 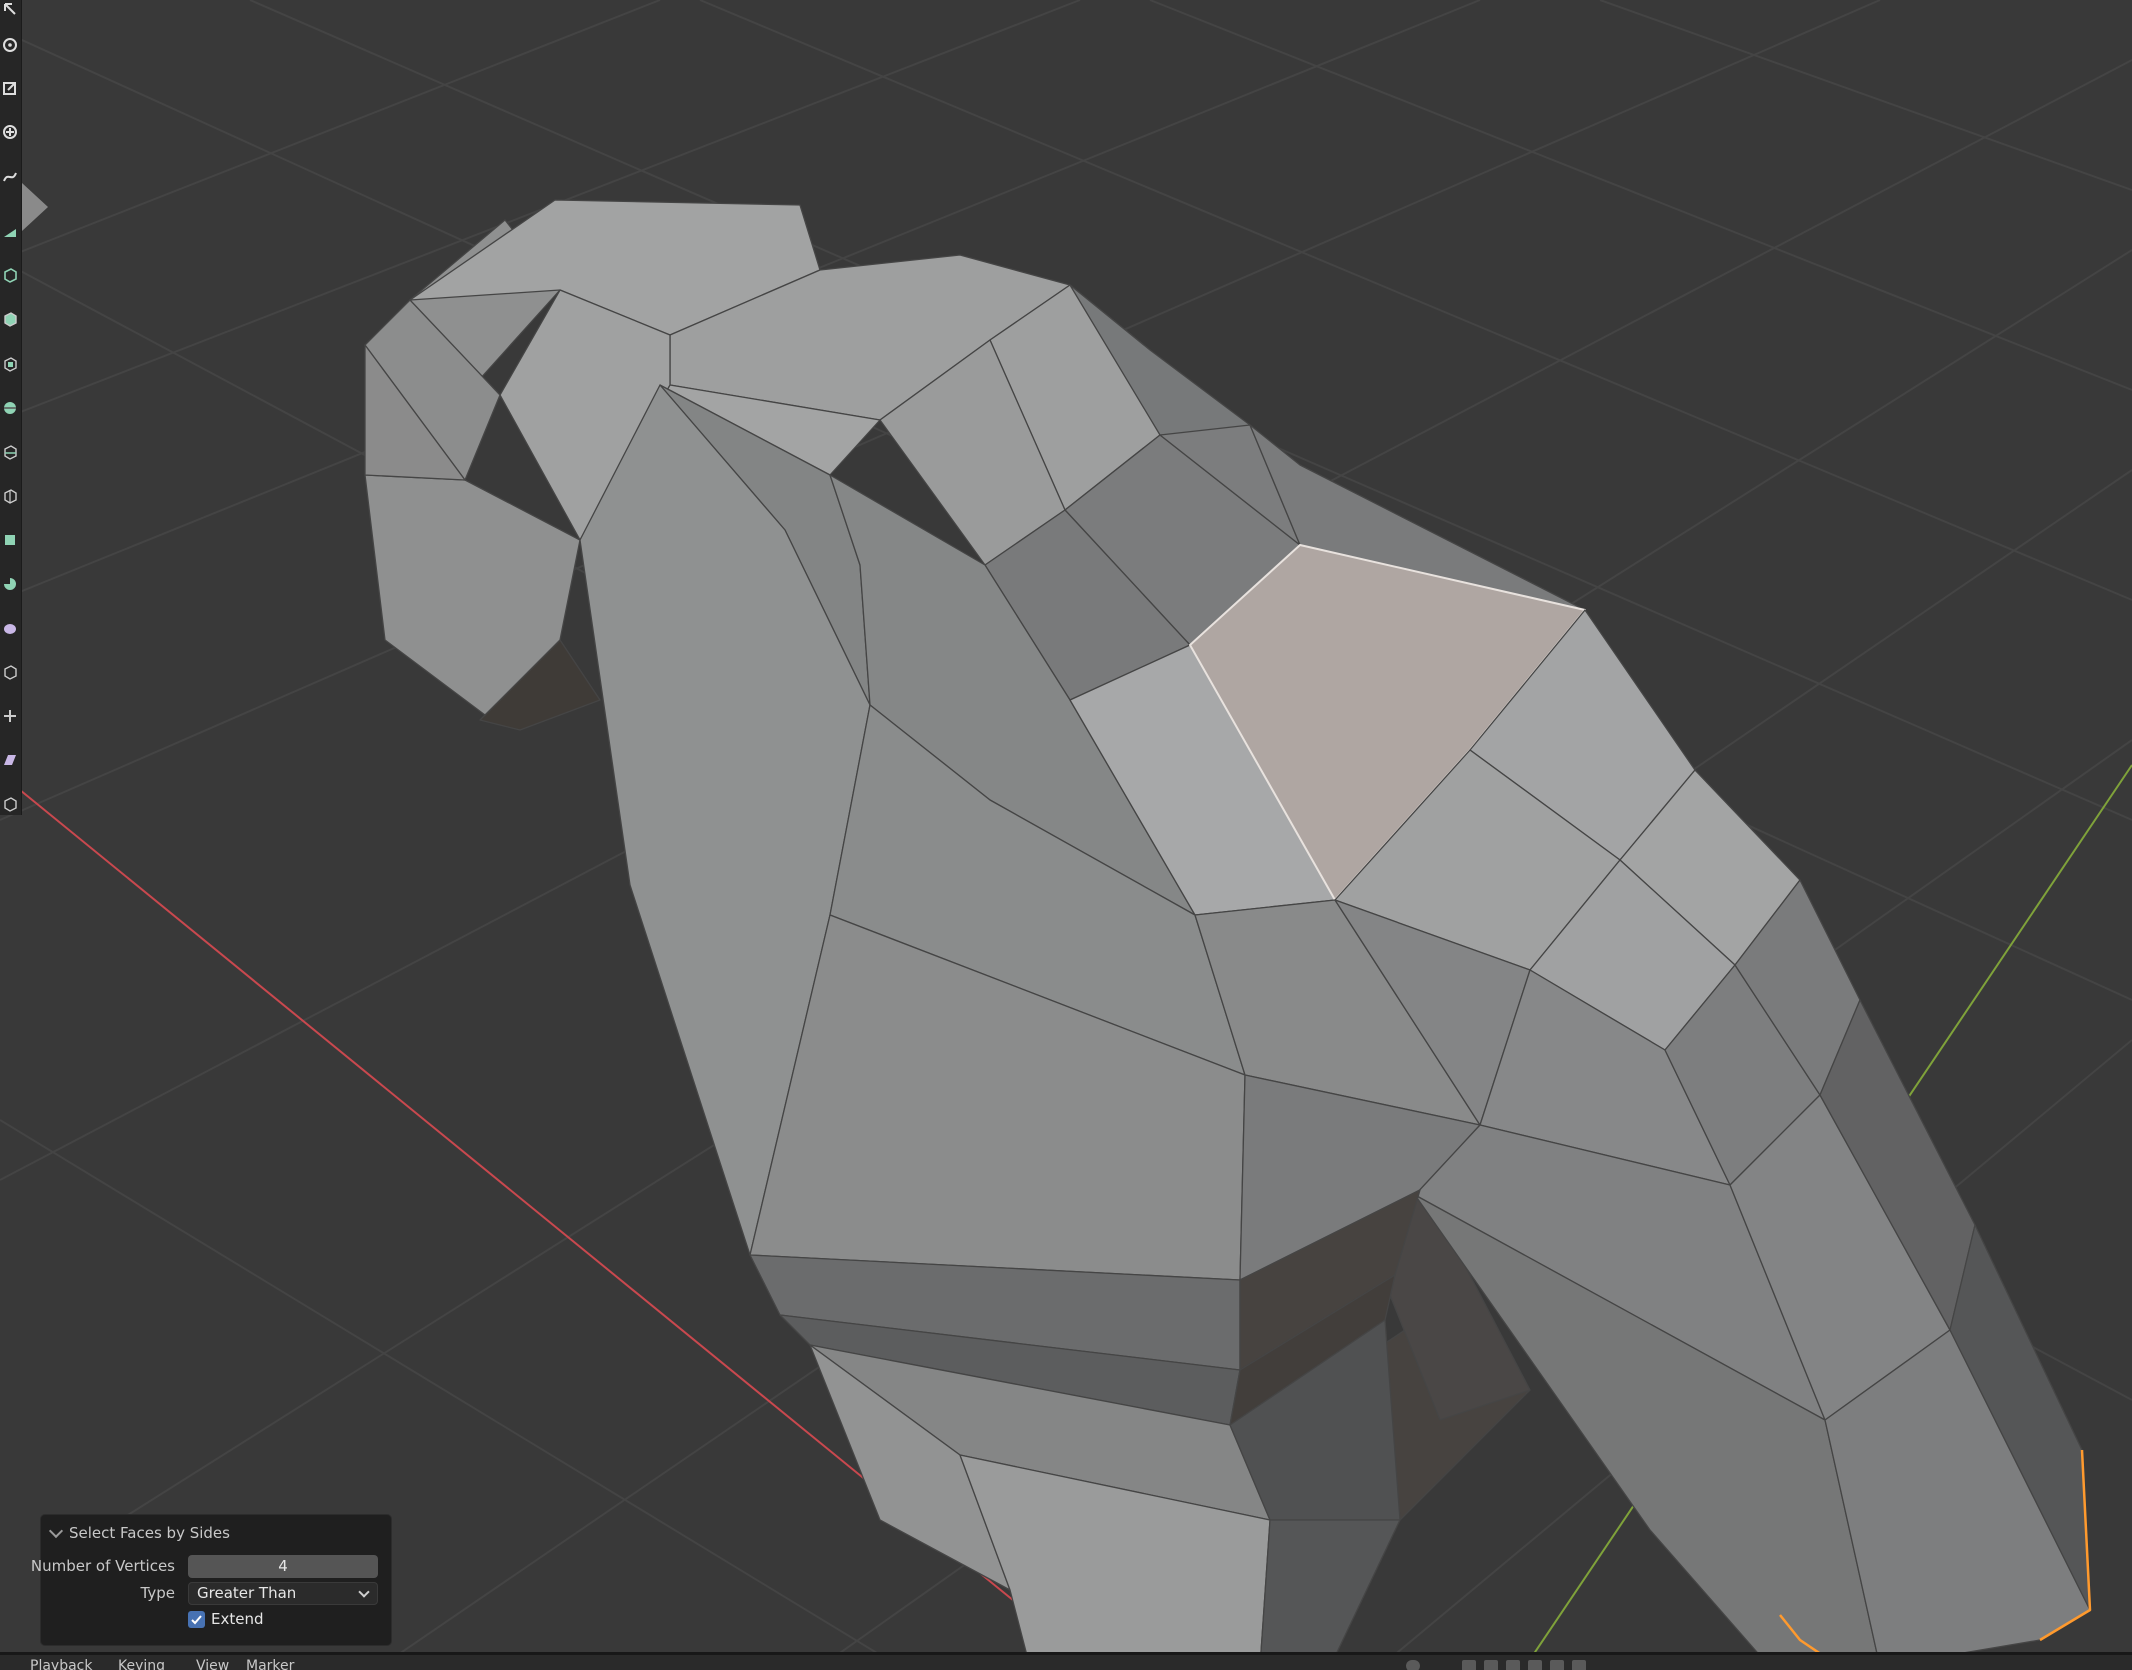 I want to click on extrude-region-icon, so click(x=10, y=319).